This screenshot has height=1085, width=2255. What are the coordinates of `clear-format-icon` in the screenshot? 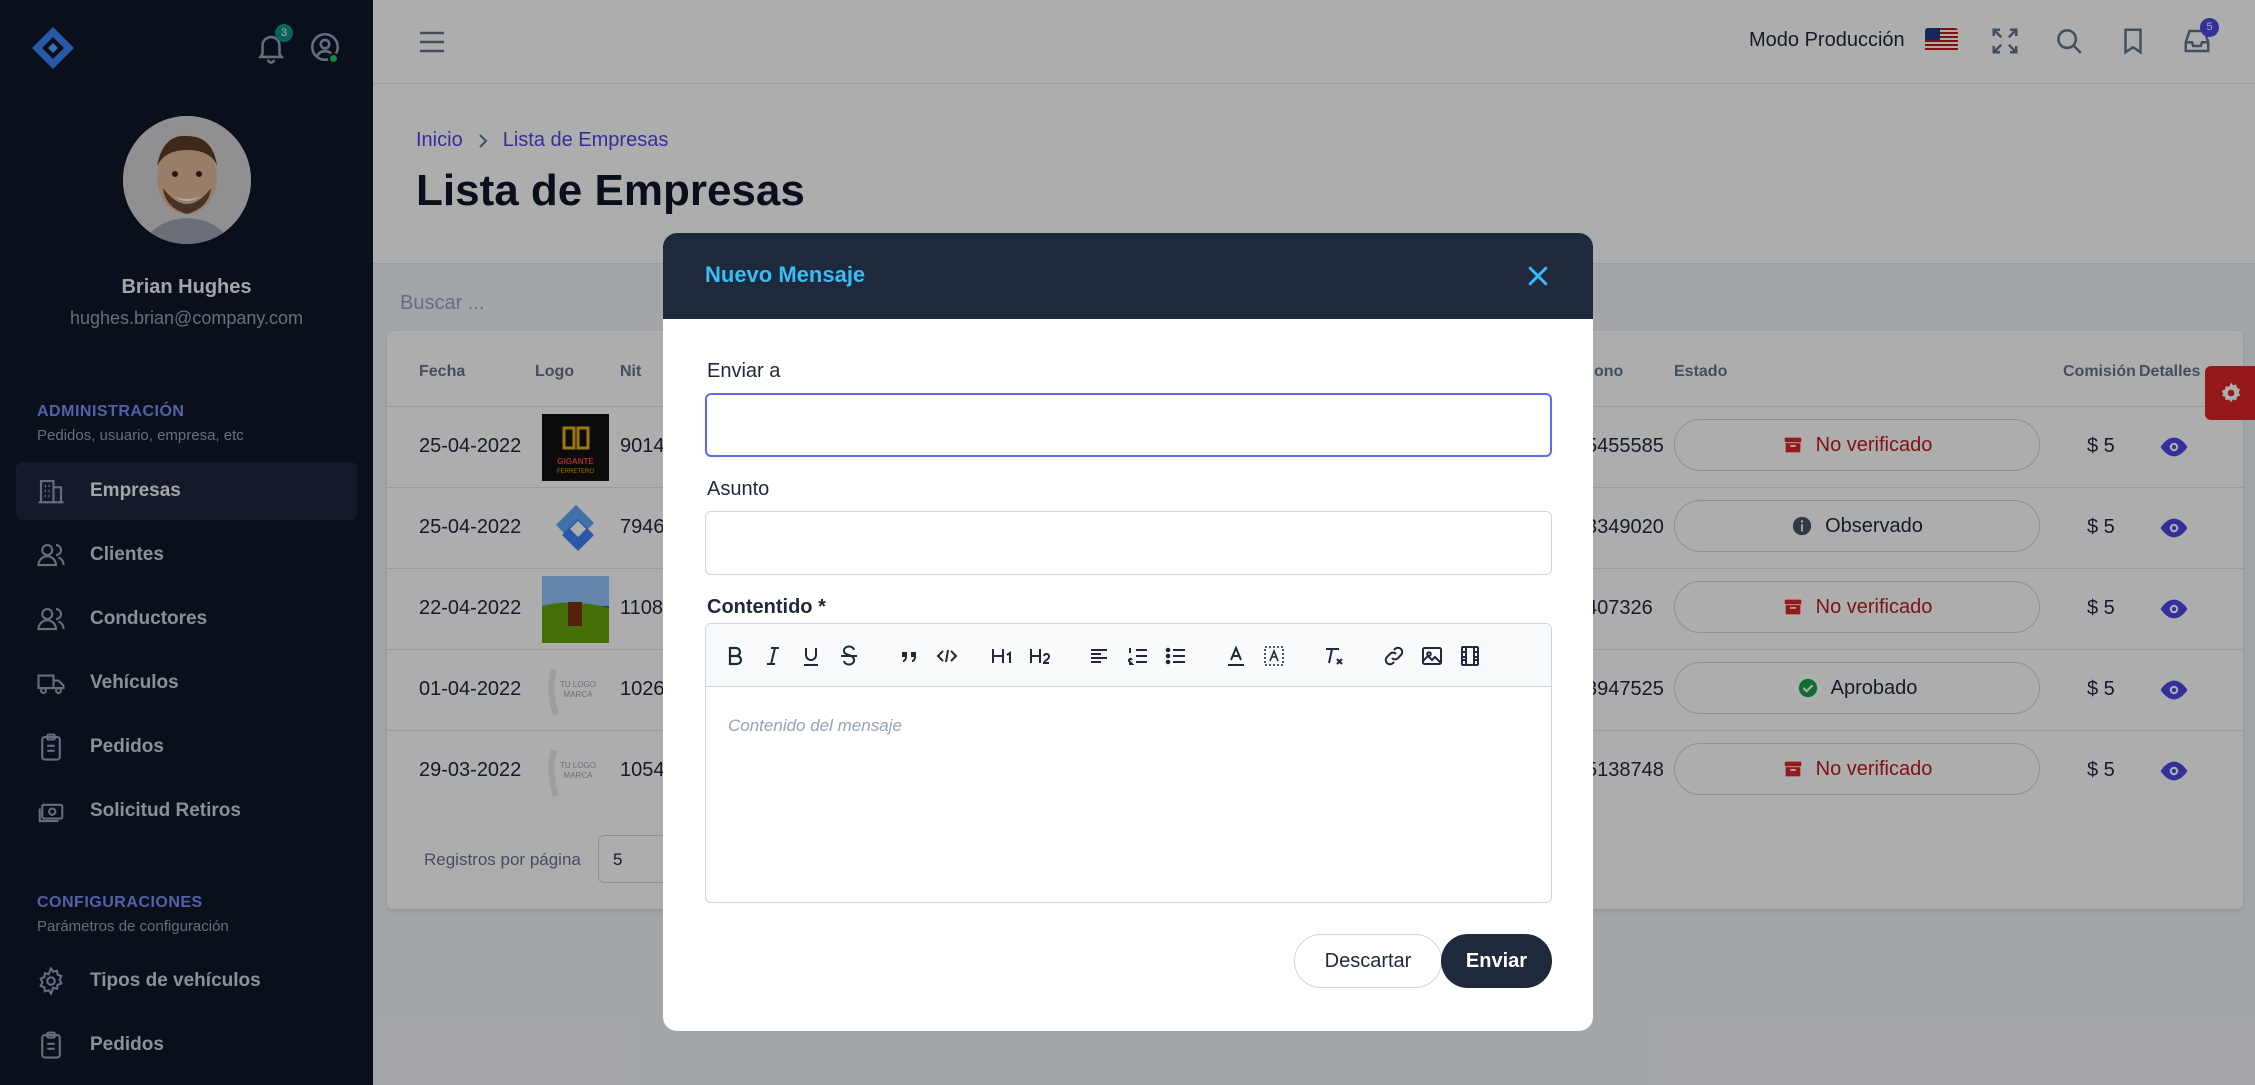 It's located at (1334, 656).